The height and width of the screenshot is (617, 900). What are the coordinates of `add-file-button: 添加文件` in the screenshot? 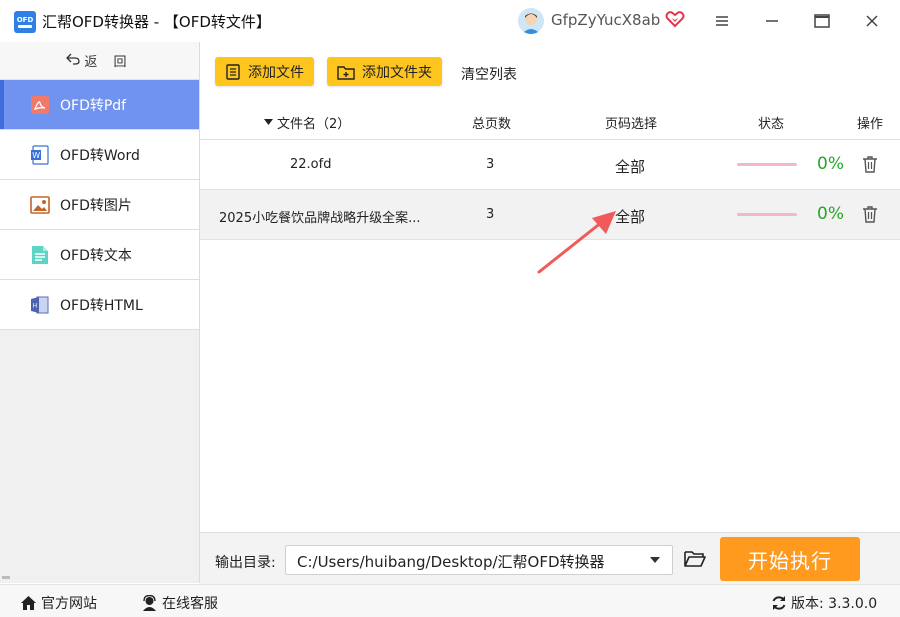 It's located at (264, 71).